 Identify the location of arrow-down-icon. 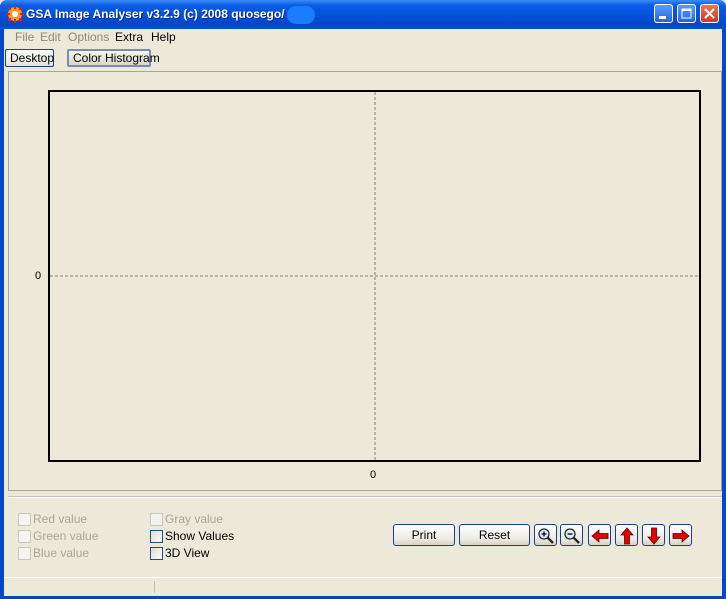
(654, 536).